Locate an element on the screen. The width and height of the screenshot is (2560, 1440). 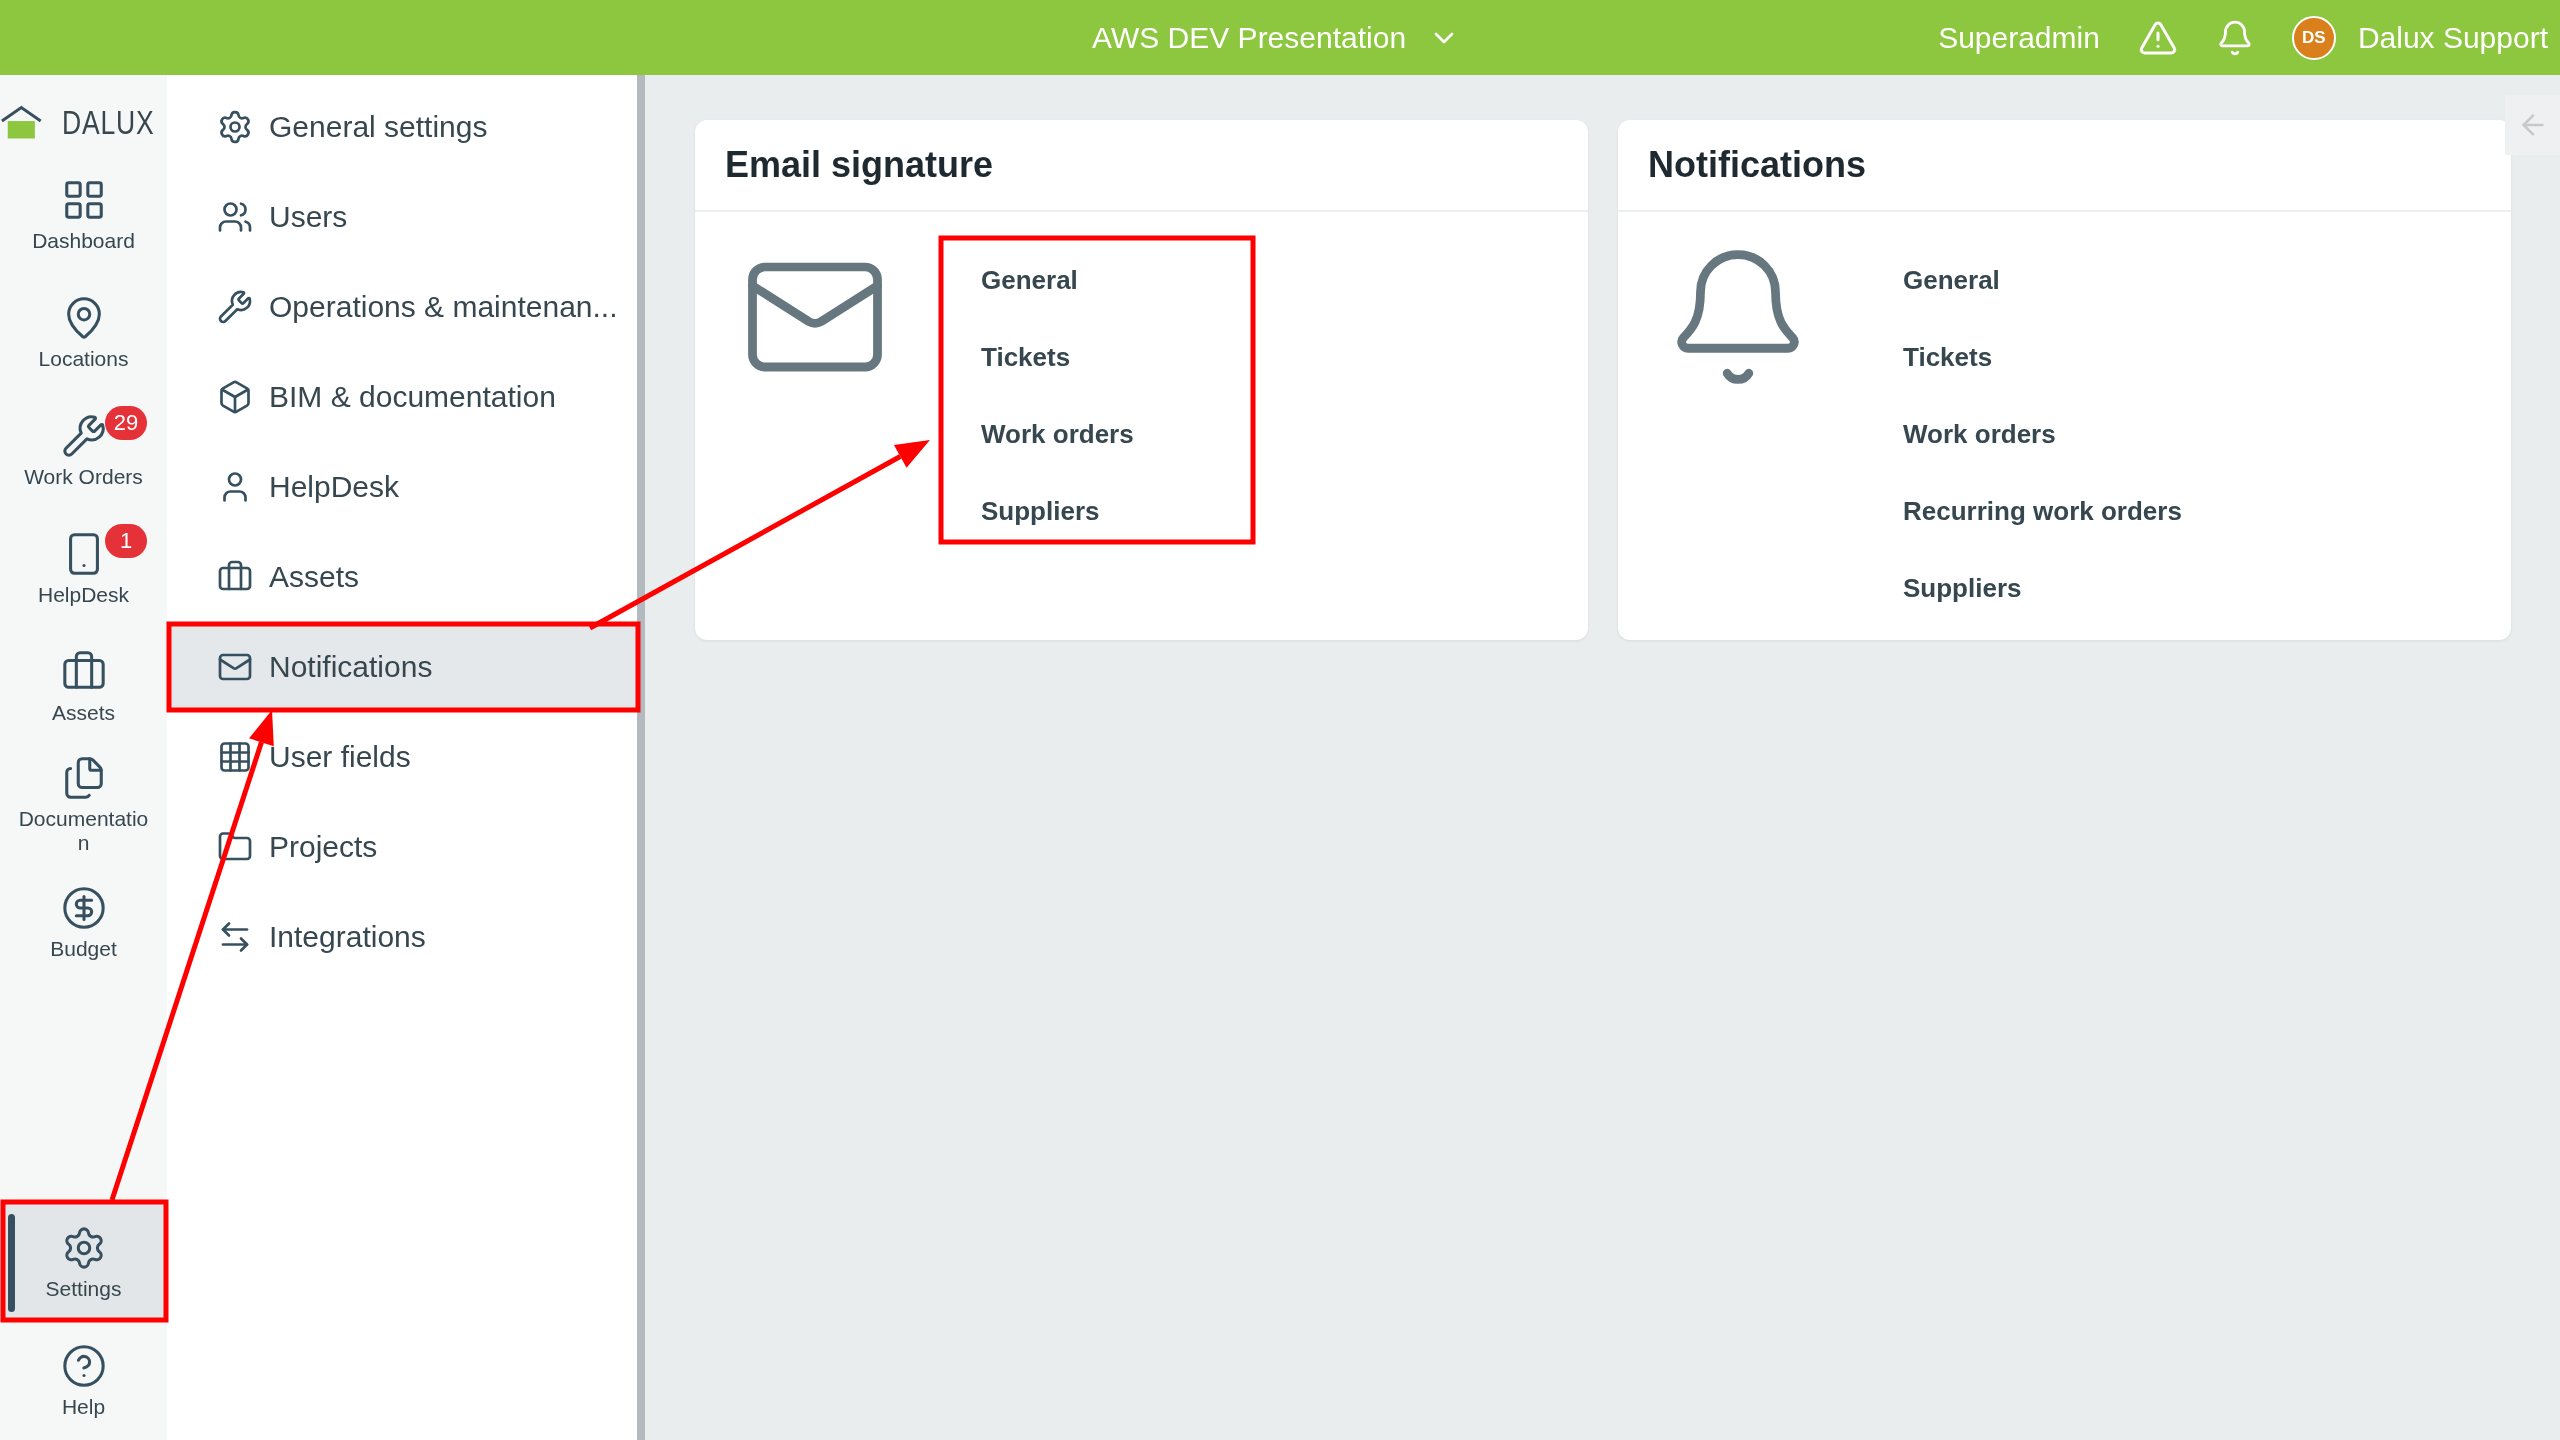
users-icon is located at coordinates (235, 217).